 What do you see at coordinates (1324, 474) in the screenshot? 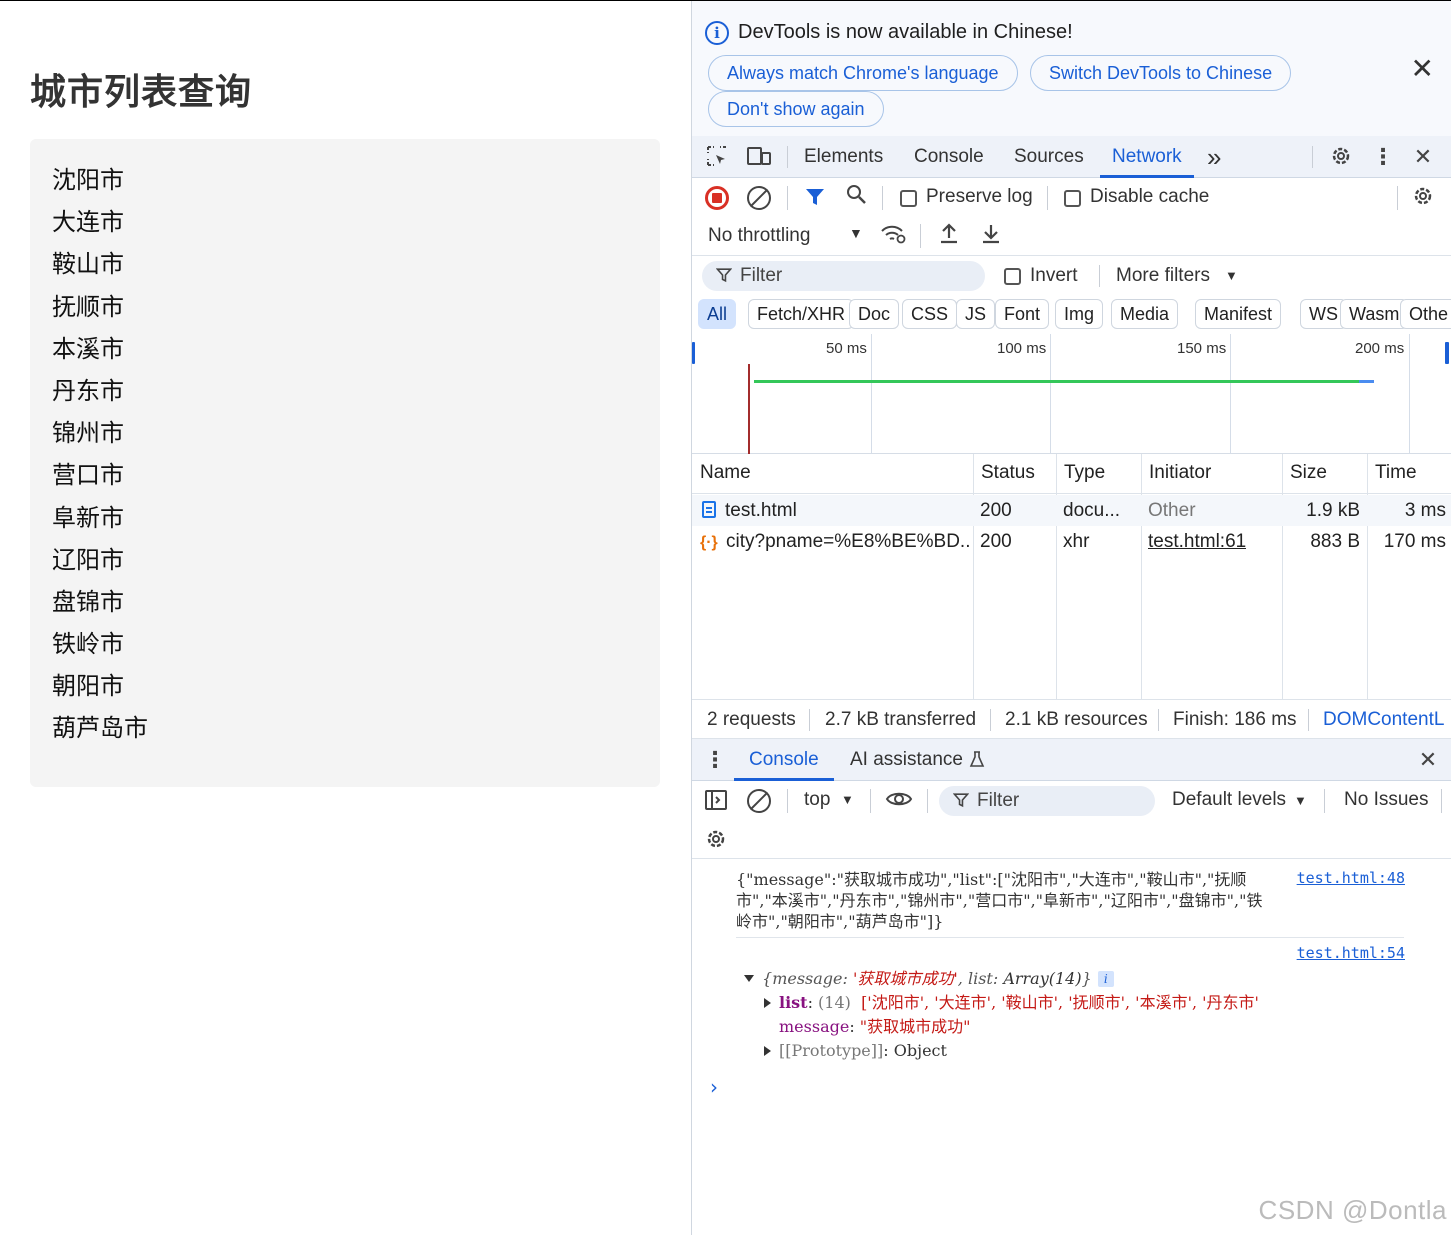
I see `column-header-size: Size` at bounding box center [1324, 474].